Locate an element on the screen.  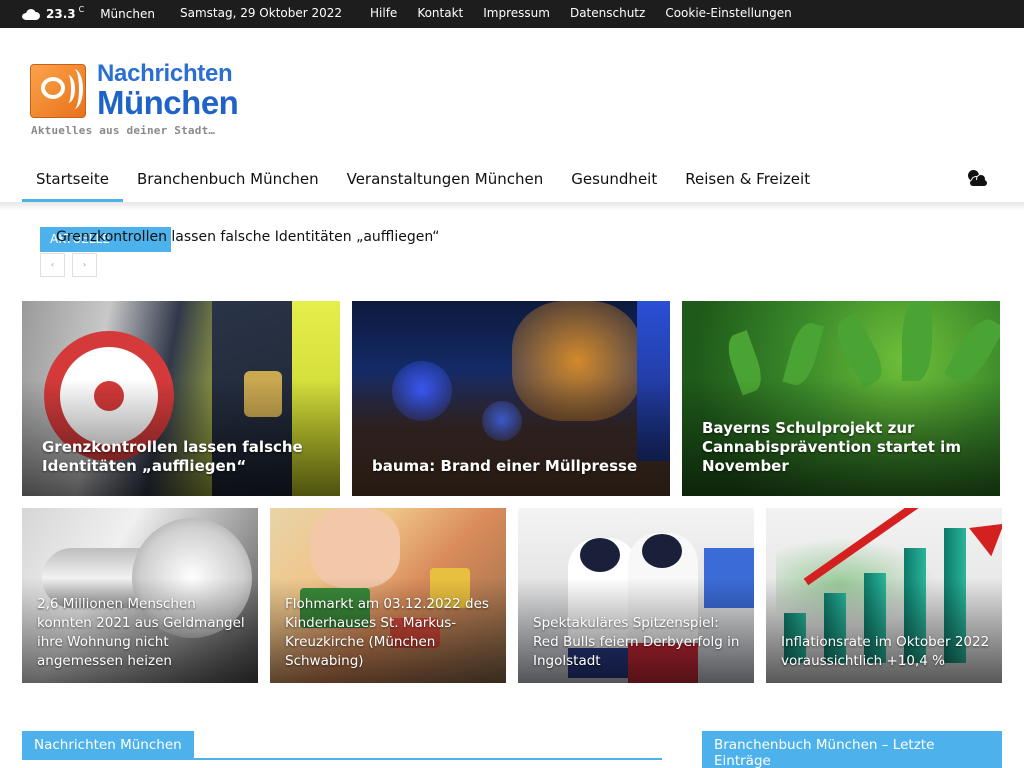
nav-item-reisen-freizeit: Reisen & Freizeit is located at coordinates (747, 180).